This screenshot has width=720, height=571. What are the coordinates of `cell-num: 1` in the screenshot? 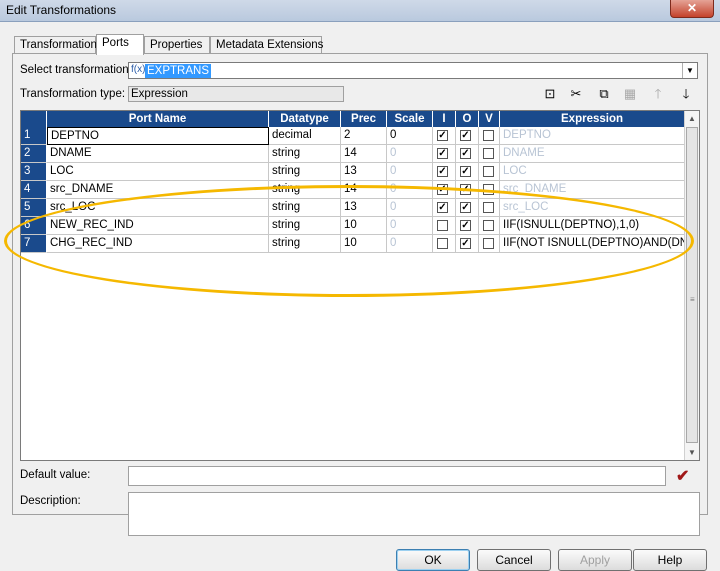 It's located at (34, 136).